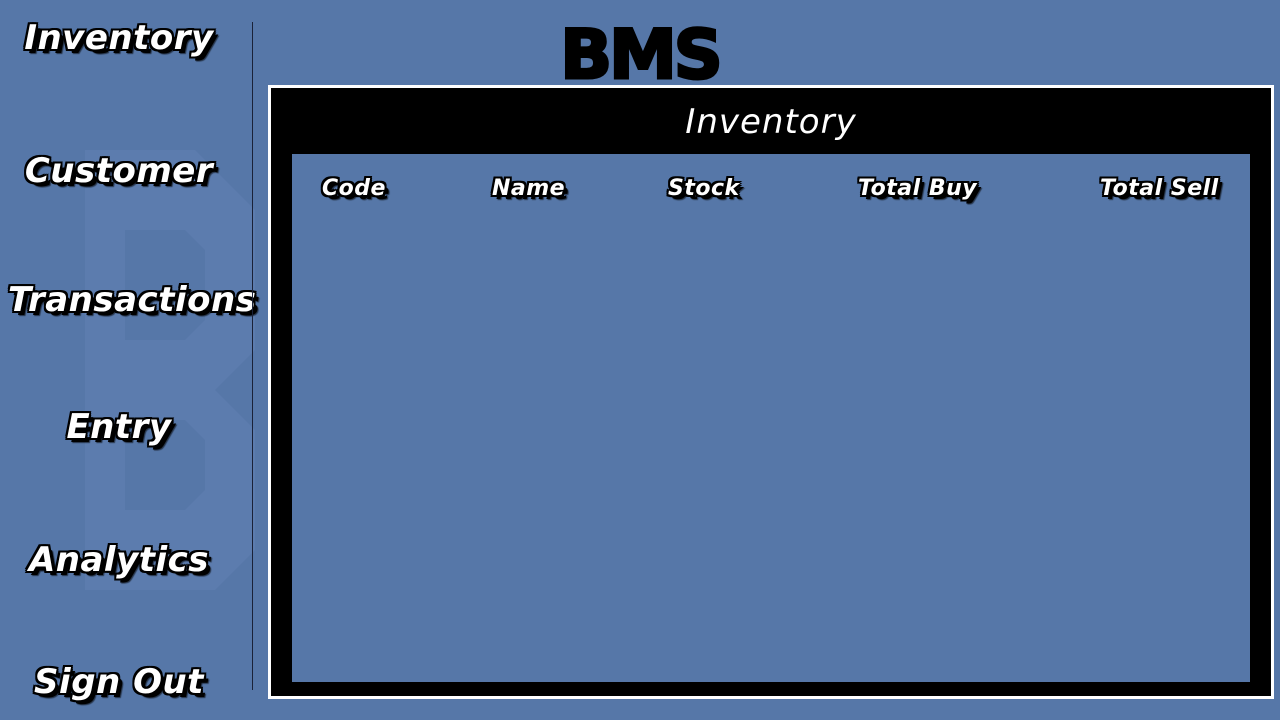  What do you see at coordinates (119, 171) in the screenshot?
I see `sidebar-item-customer: Customer` at bounding box center [119, 171].